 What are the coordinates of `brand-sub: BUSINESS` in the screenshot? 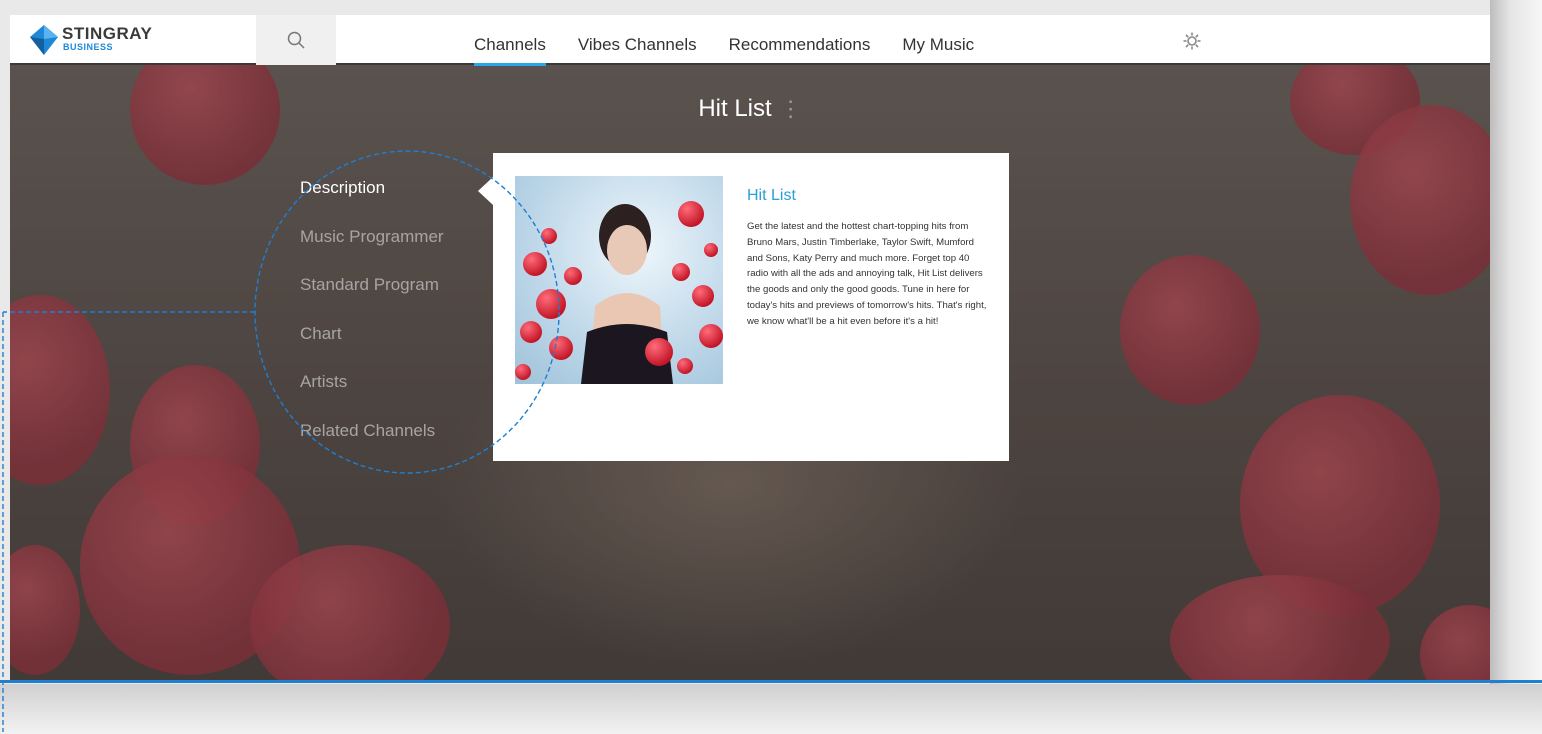 It's located at (88, 47).